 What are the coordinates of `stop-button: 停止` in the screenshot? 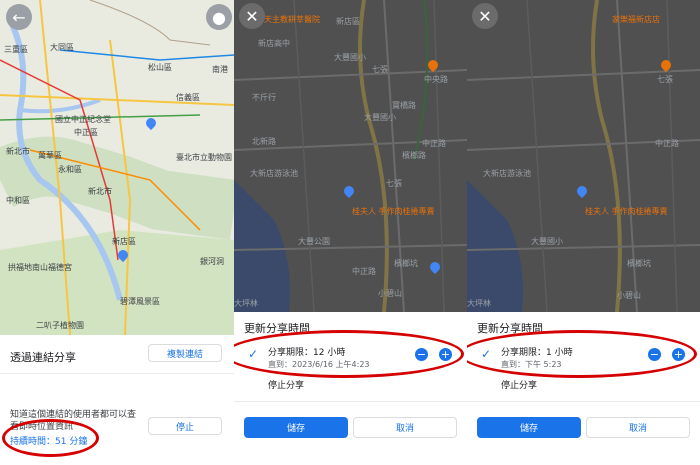 It's located at (185, 426).